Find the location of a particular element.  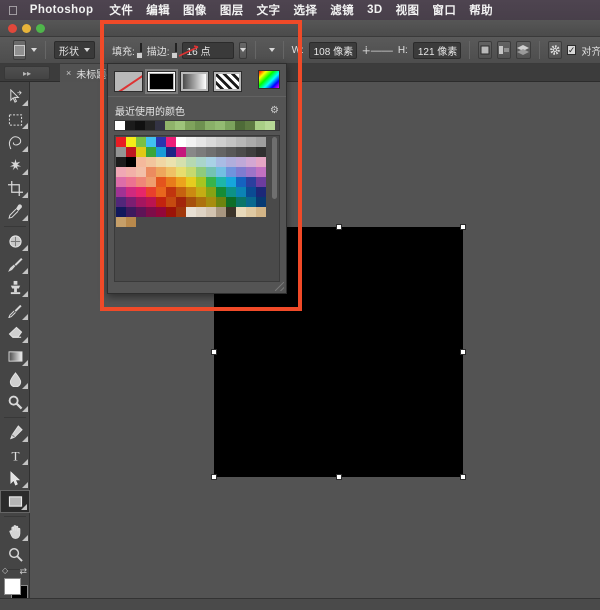

menu-item-image: 图像 is located at coordinates (195, 10).